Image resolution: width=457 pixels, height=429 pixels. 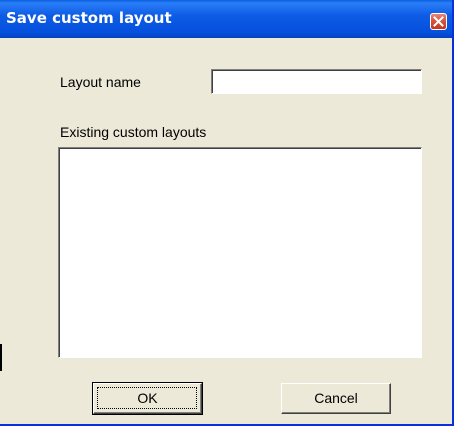 I want to click on focus-rectangle, so click(x=147, y=398).